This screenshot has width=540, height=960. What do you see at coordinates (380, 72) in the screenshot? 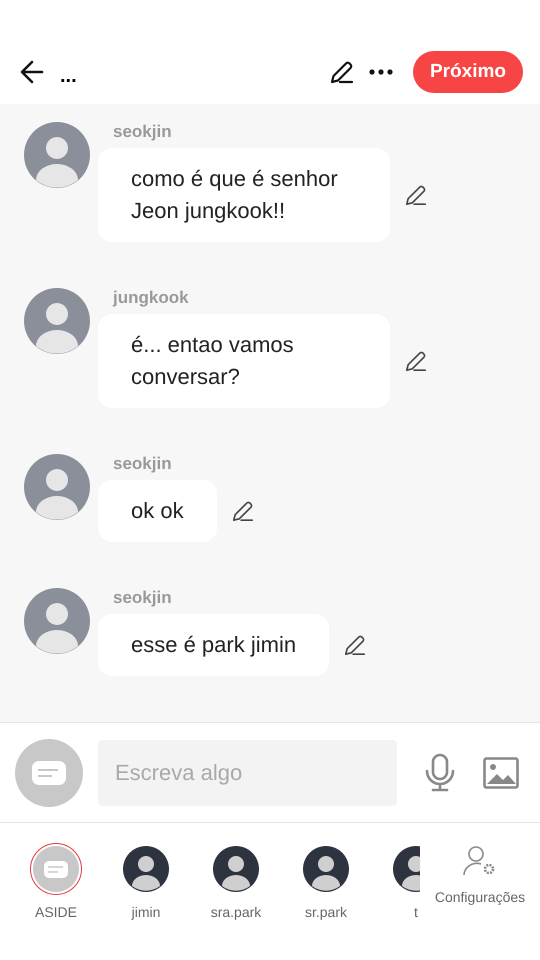
I see `more-icon` at bounding box center [380, 72].